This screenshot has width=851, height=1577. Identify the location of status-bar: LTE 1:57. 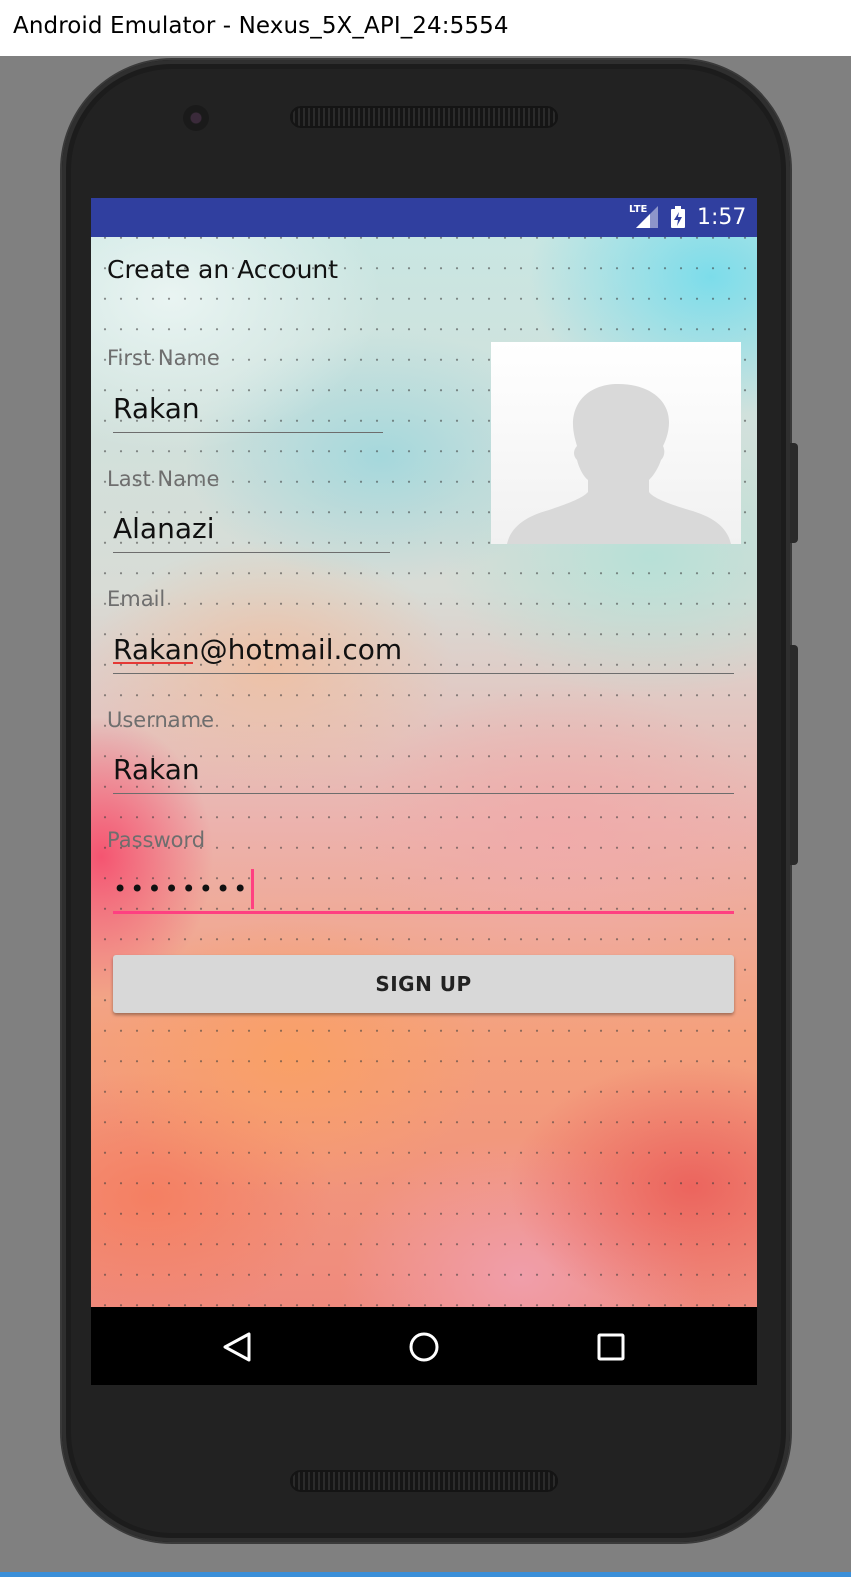
(424, 217).